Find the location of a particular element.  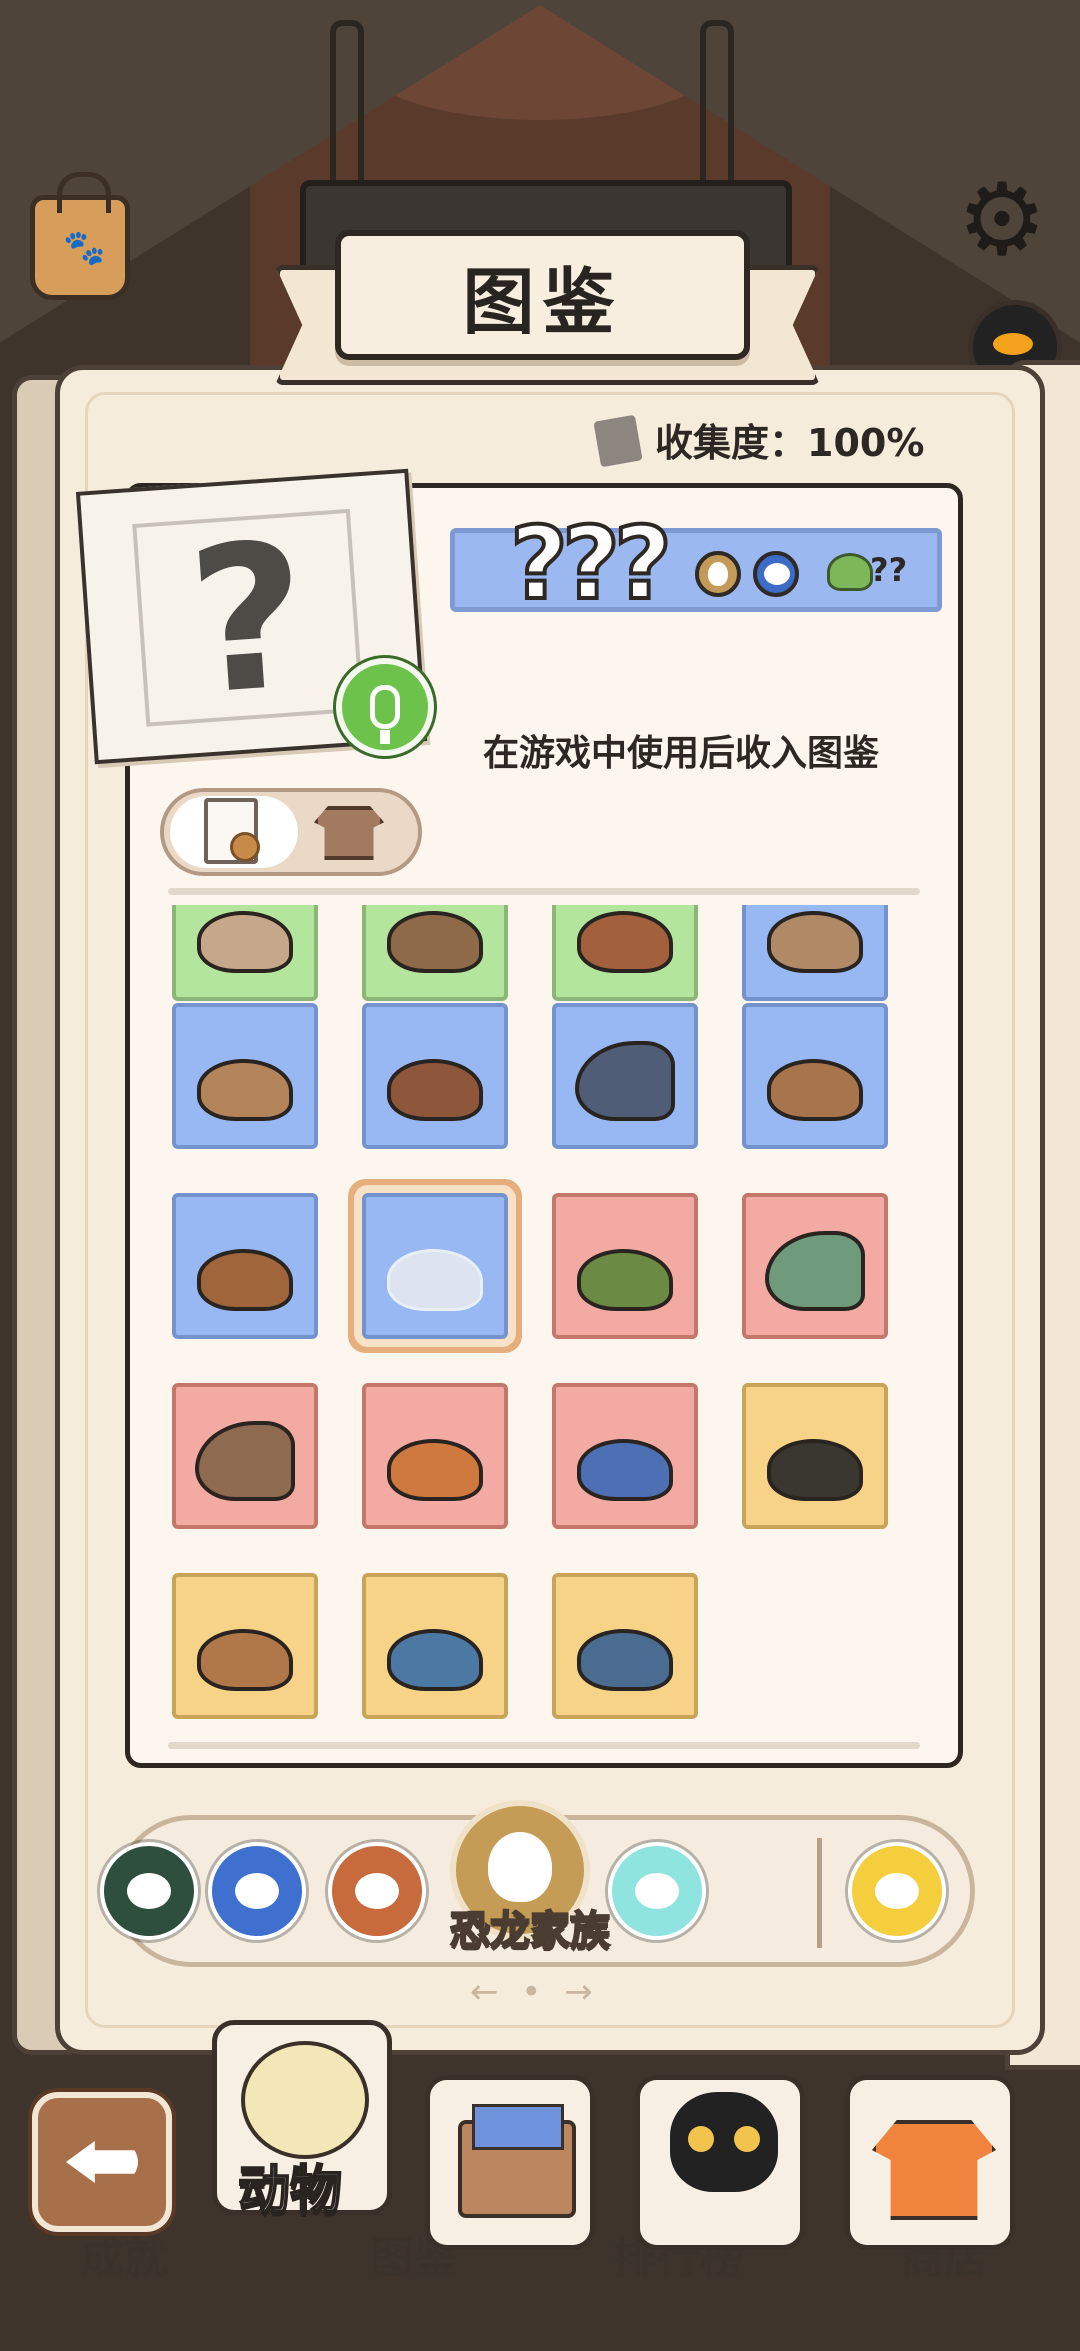

list-top-divider is located at coordinates (544, 891).